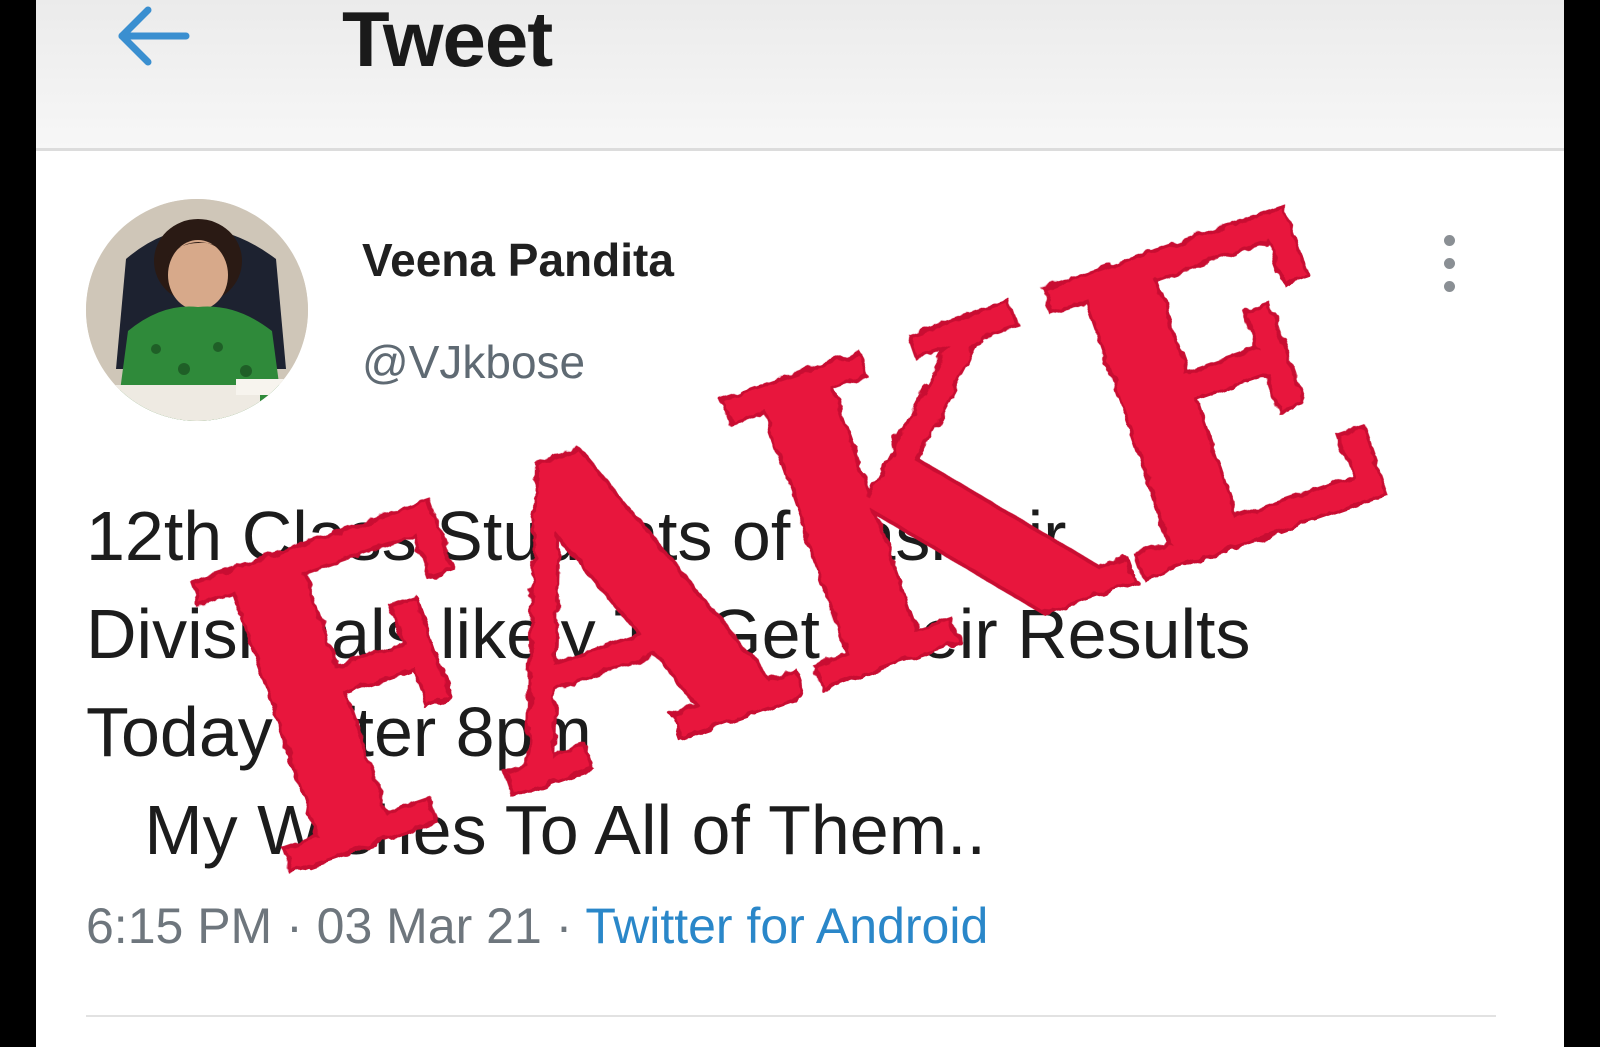  Describe the element at coordinates (339, 732) in the screenshot. I see `tweet-text-line: Today After 8pm` at that location.